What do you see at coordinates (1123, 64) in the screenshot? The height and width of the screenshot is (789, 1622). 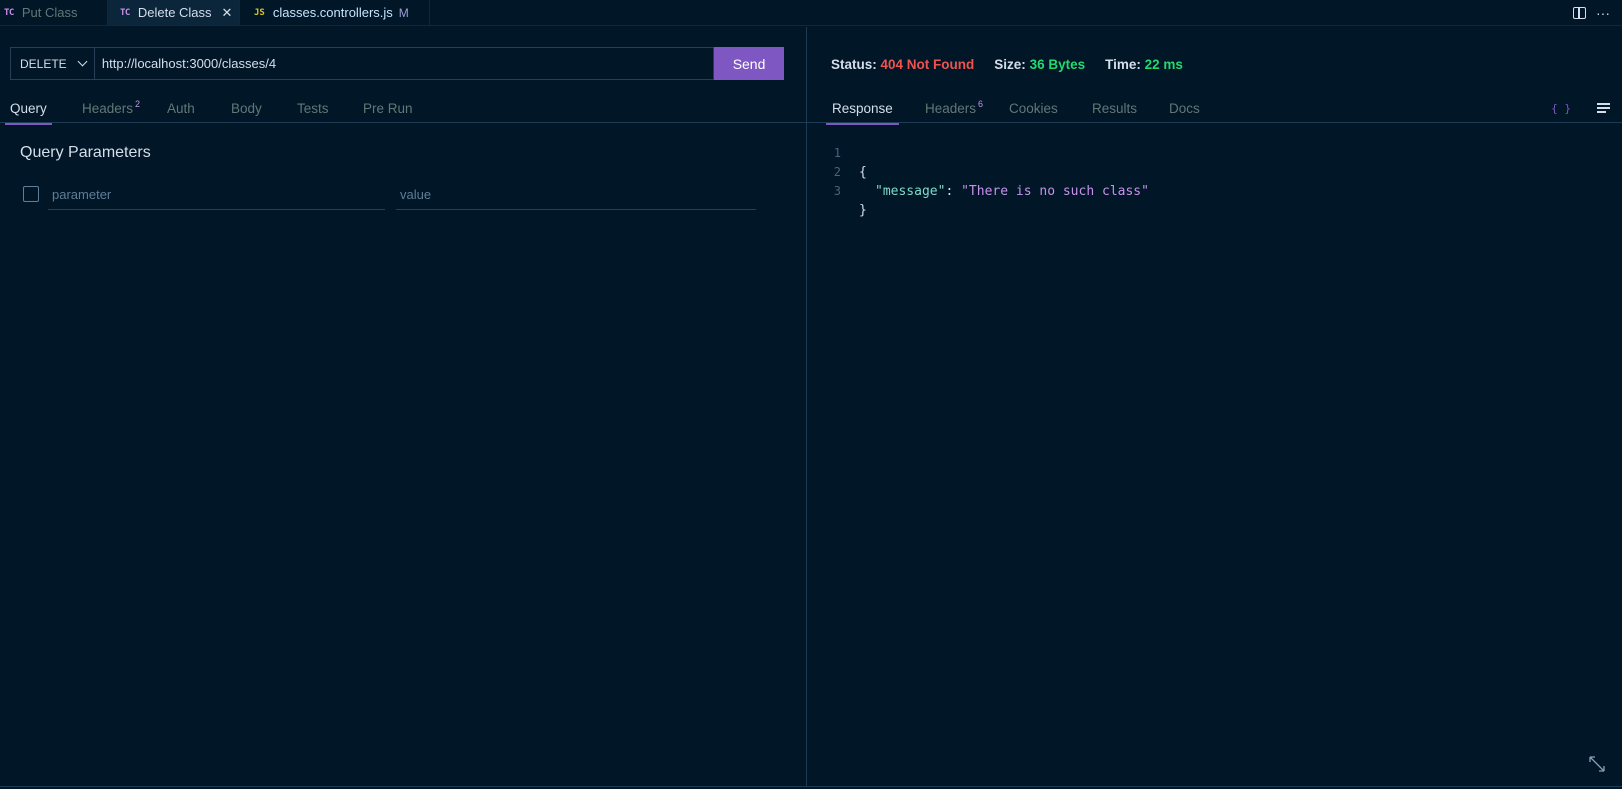 I see `time-label: Time:` at bounding box center [1123, 64].